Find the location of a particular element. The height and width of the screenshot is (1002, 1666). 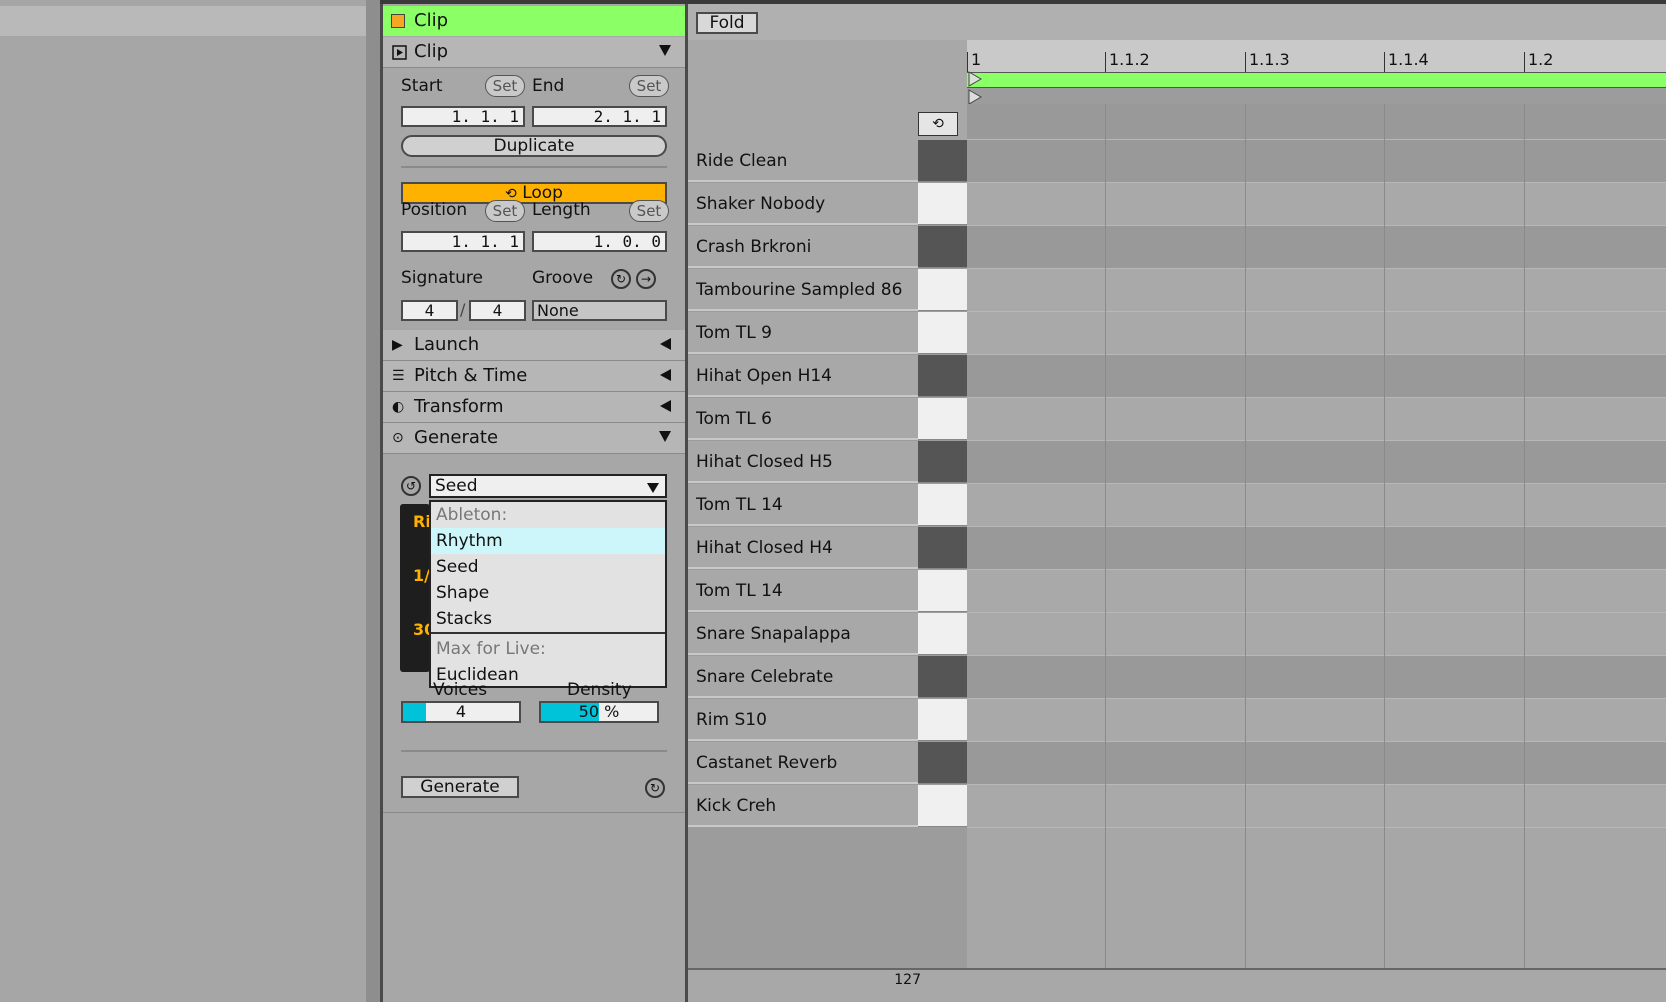

position-field: 1. 1. 1 is located at coordinates (463, 241).